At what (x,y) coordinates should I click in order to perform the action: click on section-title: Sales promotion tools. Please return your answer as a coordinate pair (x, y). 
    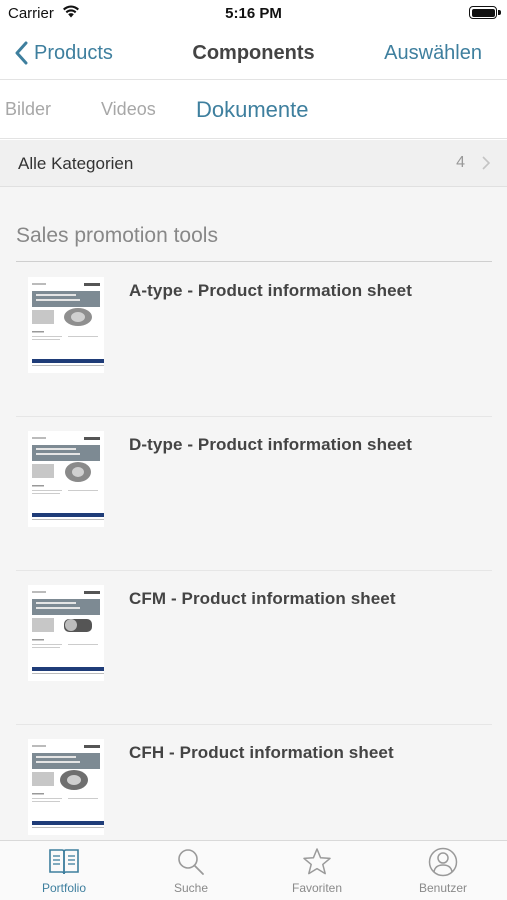
    Looking at the image, I should click on (117, 235).